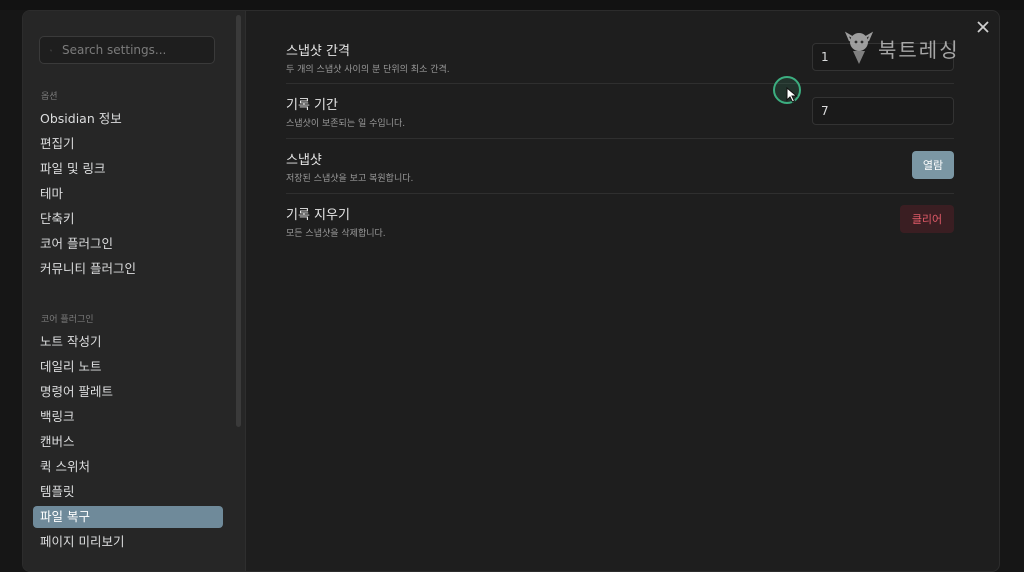 The height and width of the screenshot is (572, 1024). What do you see at coordinates (318, 215) in the screenshot?
I see `setting-name: 기록 지우기` at bounding box center [318, 215].